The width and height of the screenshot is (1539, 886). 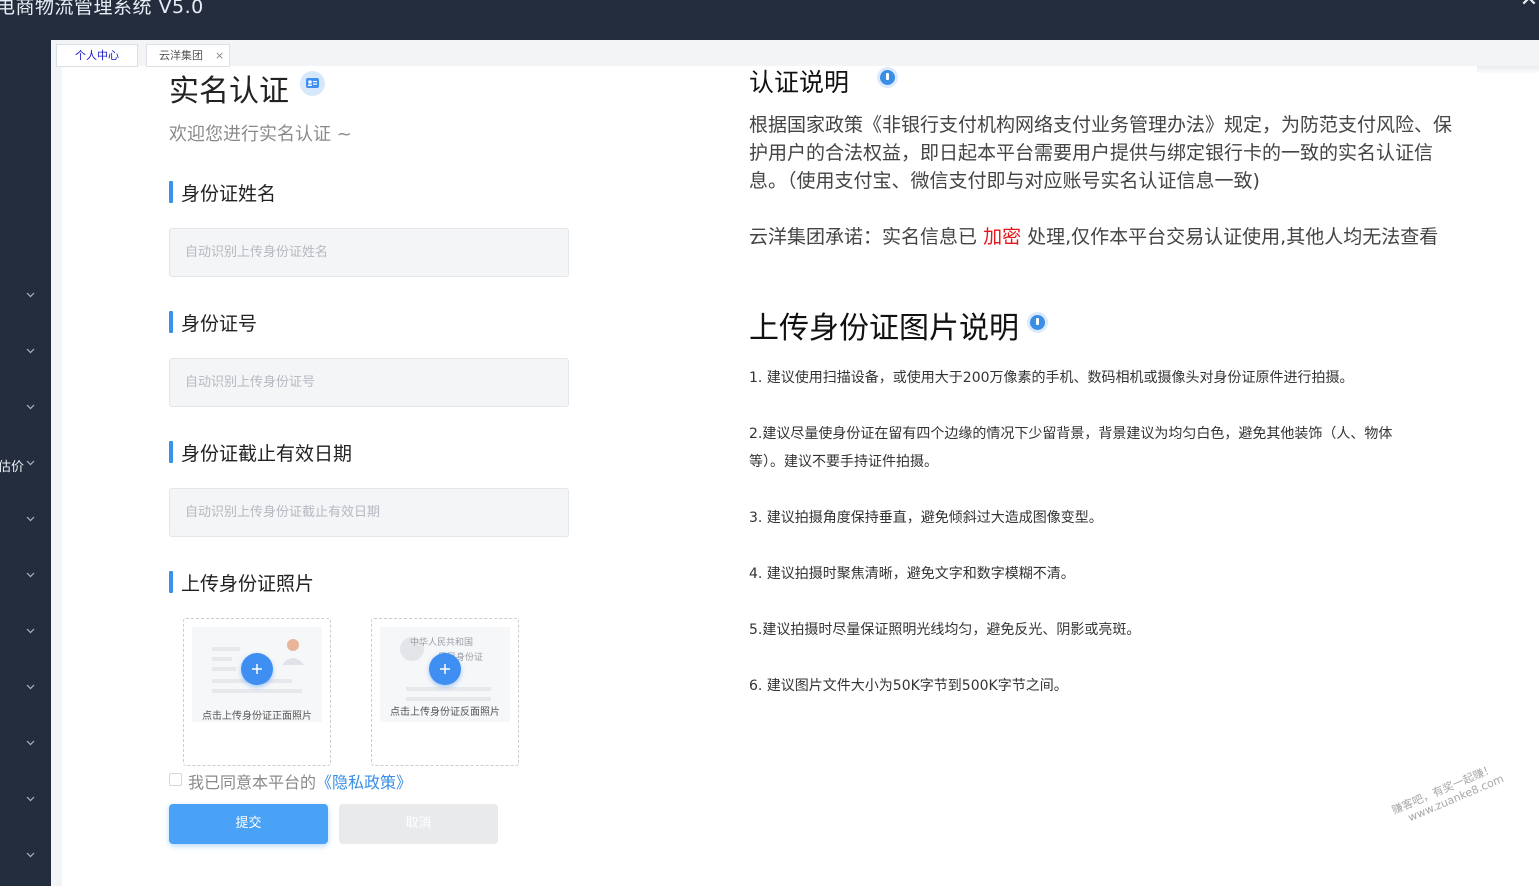 What do you see at coordinates (884, 328) in the screenshot?
I see `upload-instructions-title: 上传身份证图片说明` at bounding box center [884, 328].